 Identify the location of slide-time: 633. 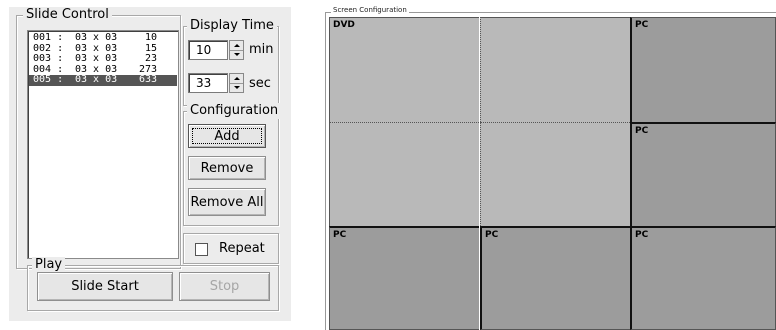
(147, 79).